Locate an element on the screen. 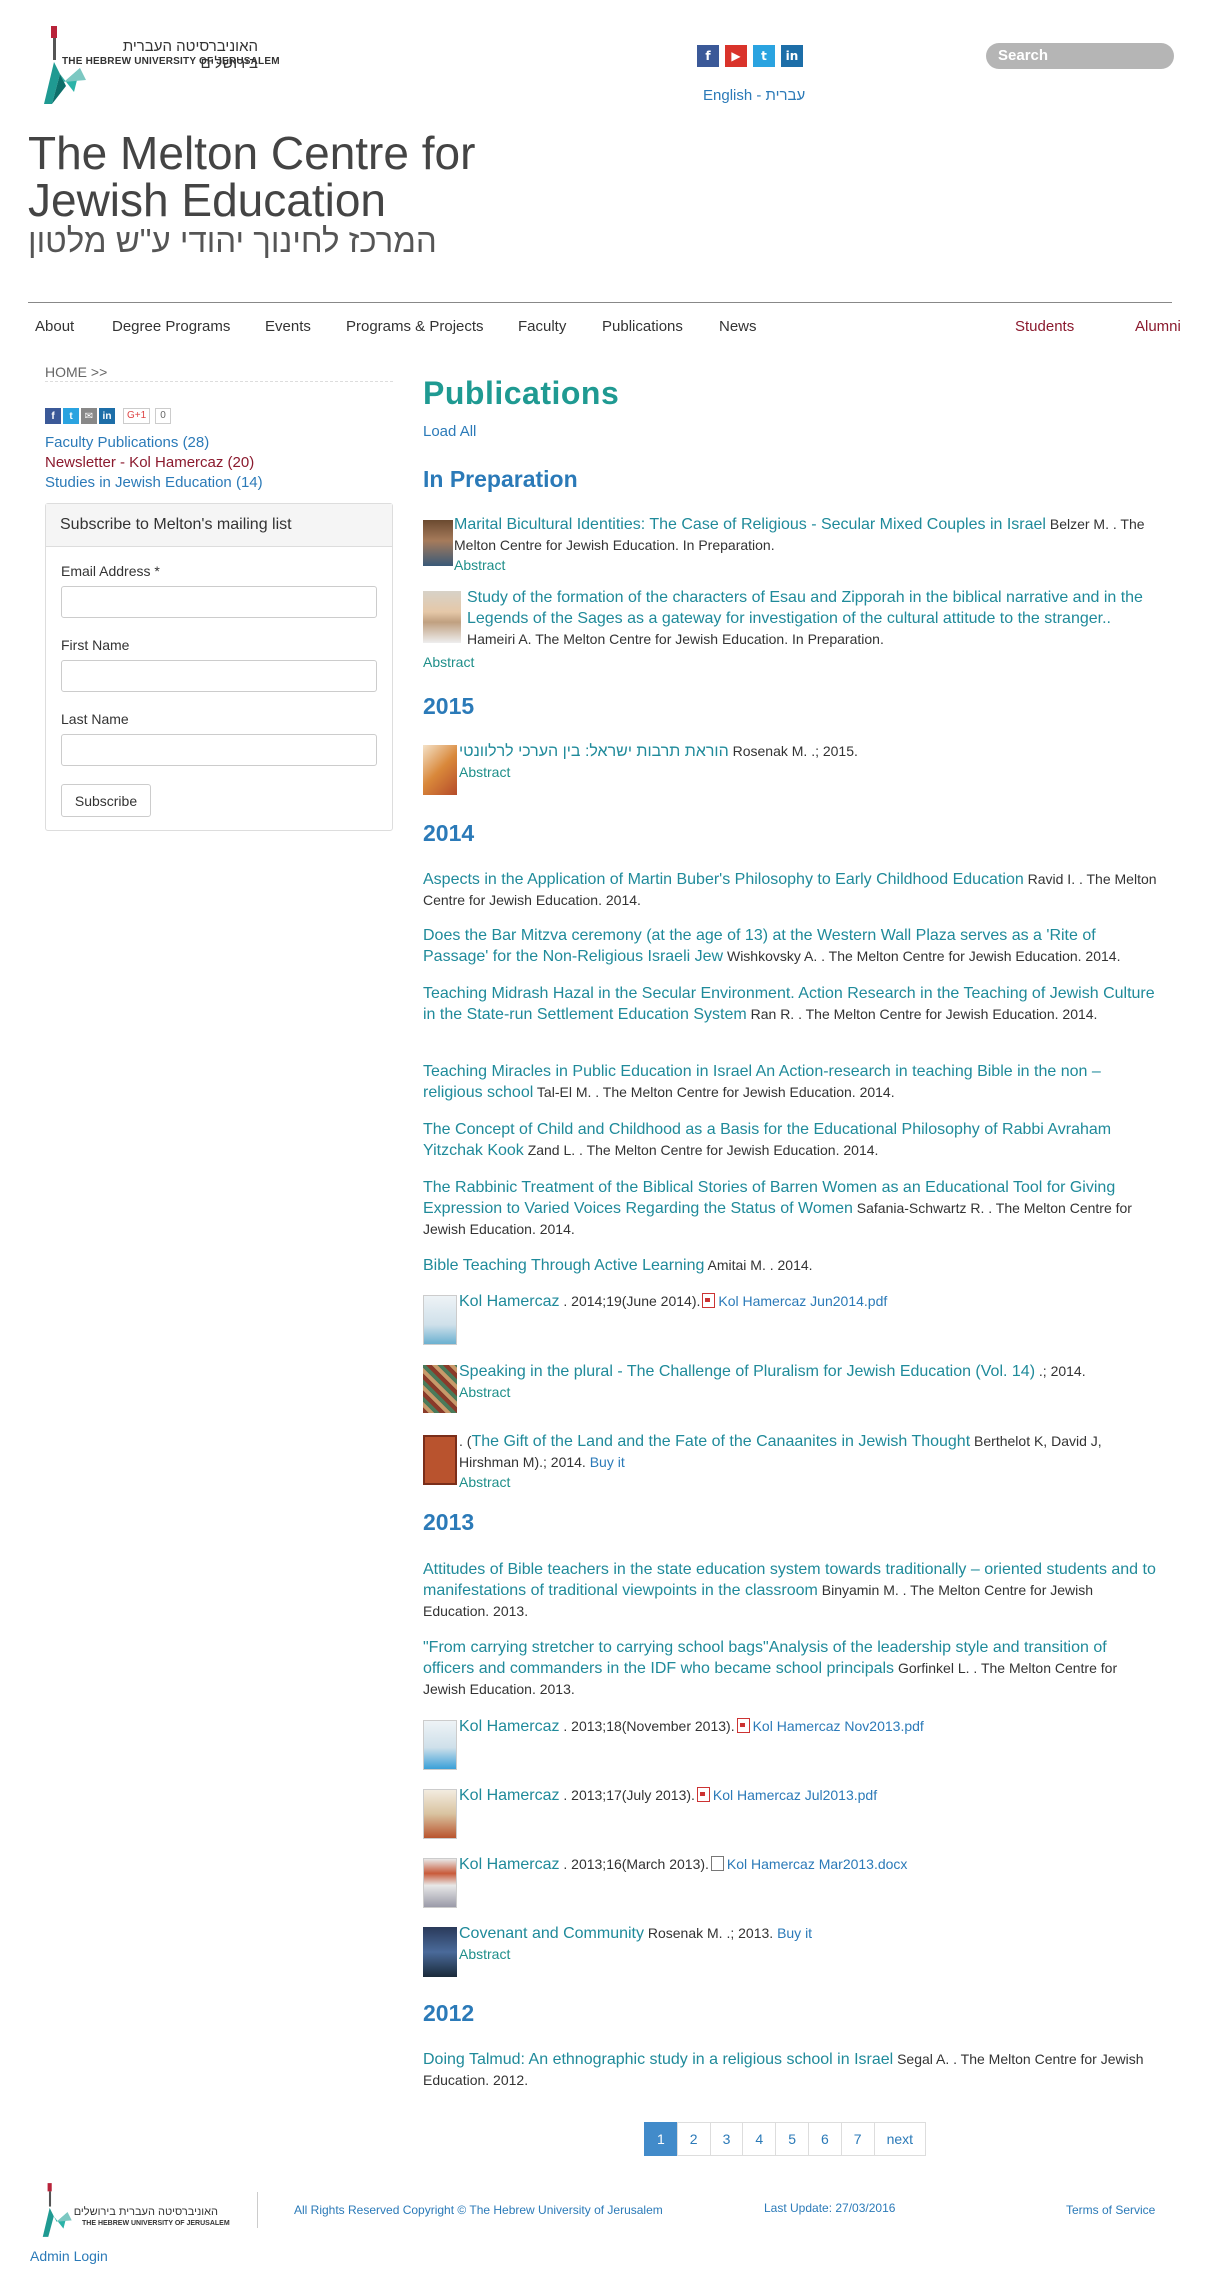 Image resolution: width=1210 pixels, height=2271 pixels. last-name-field is located at coordinates (219, 750).